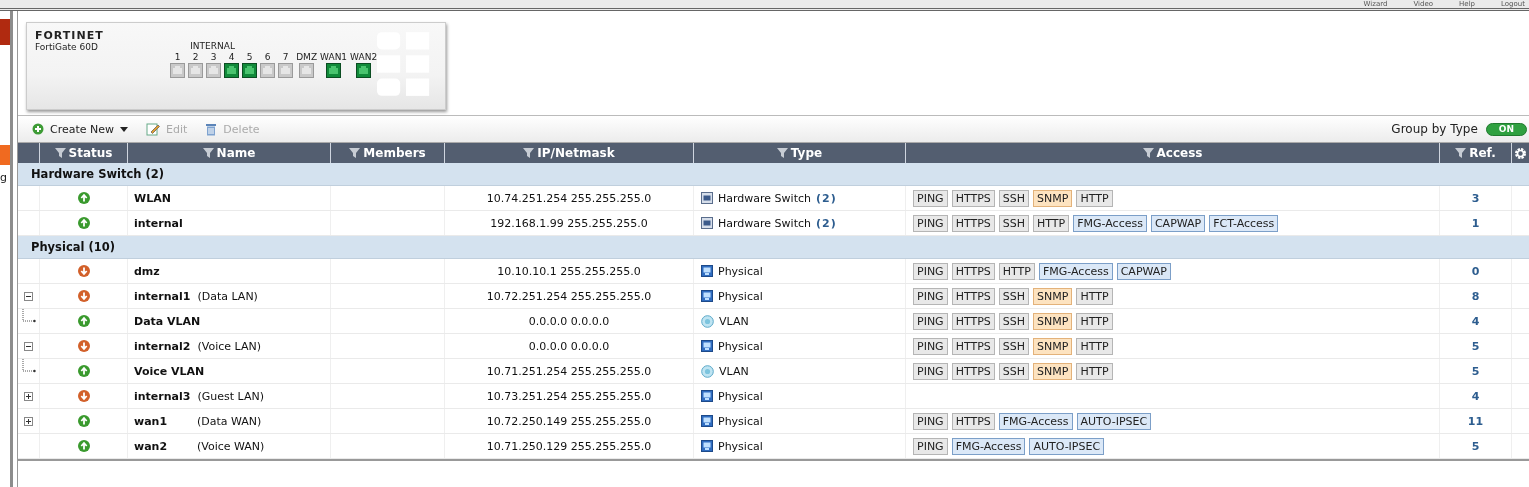  I want to click on port-label: 4, so click(231, 57).